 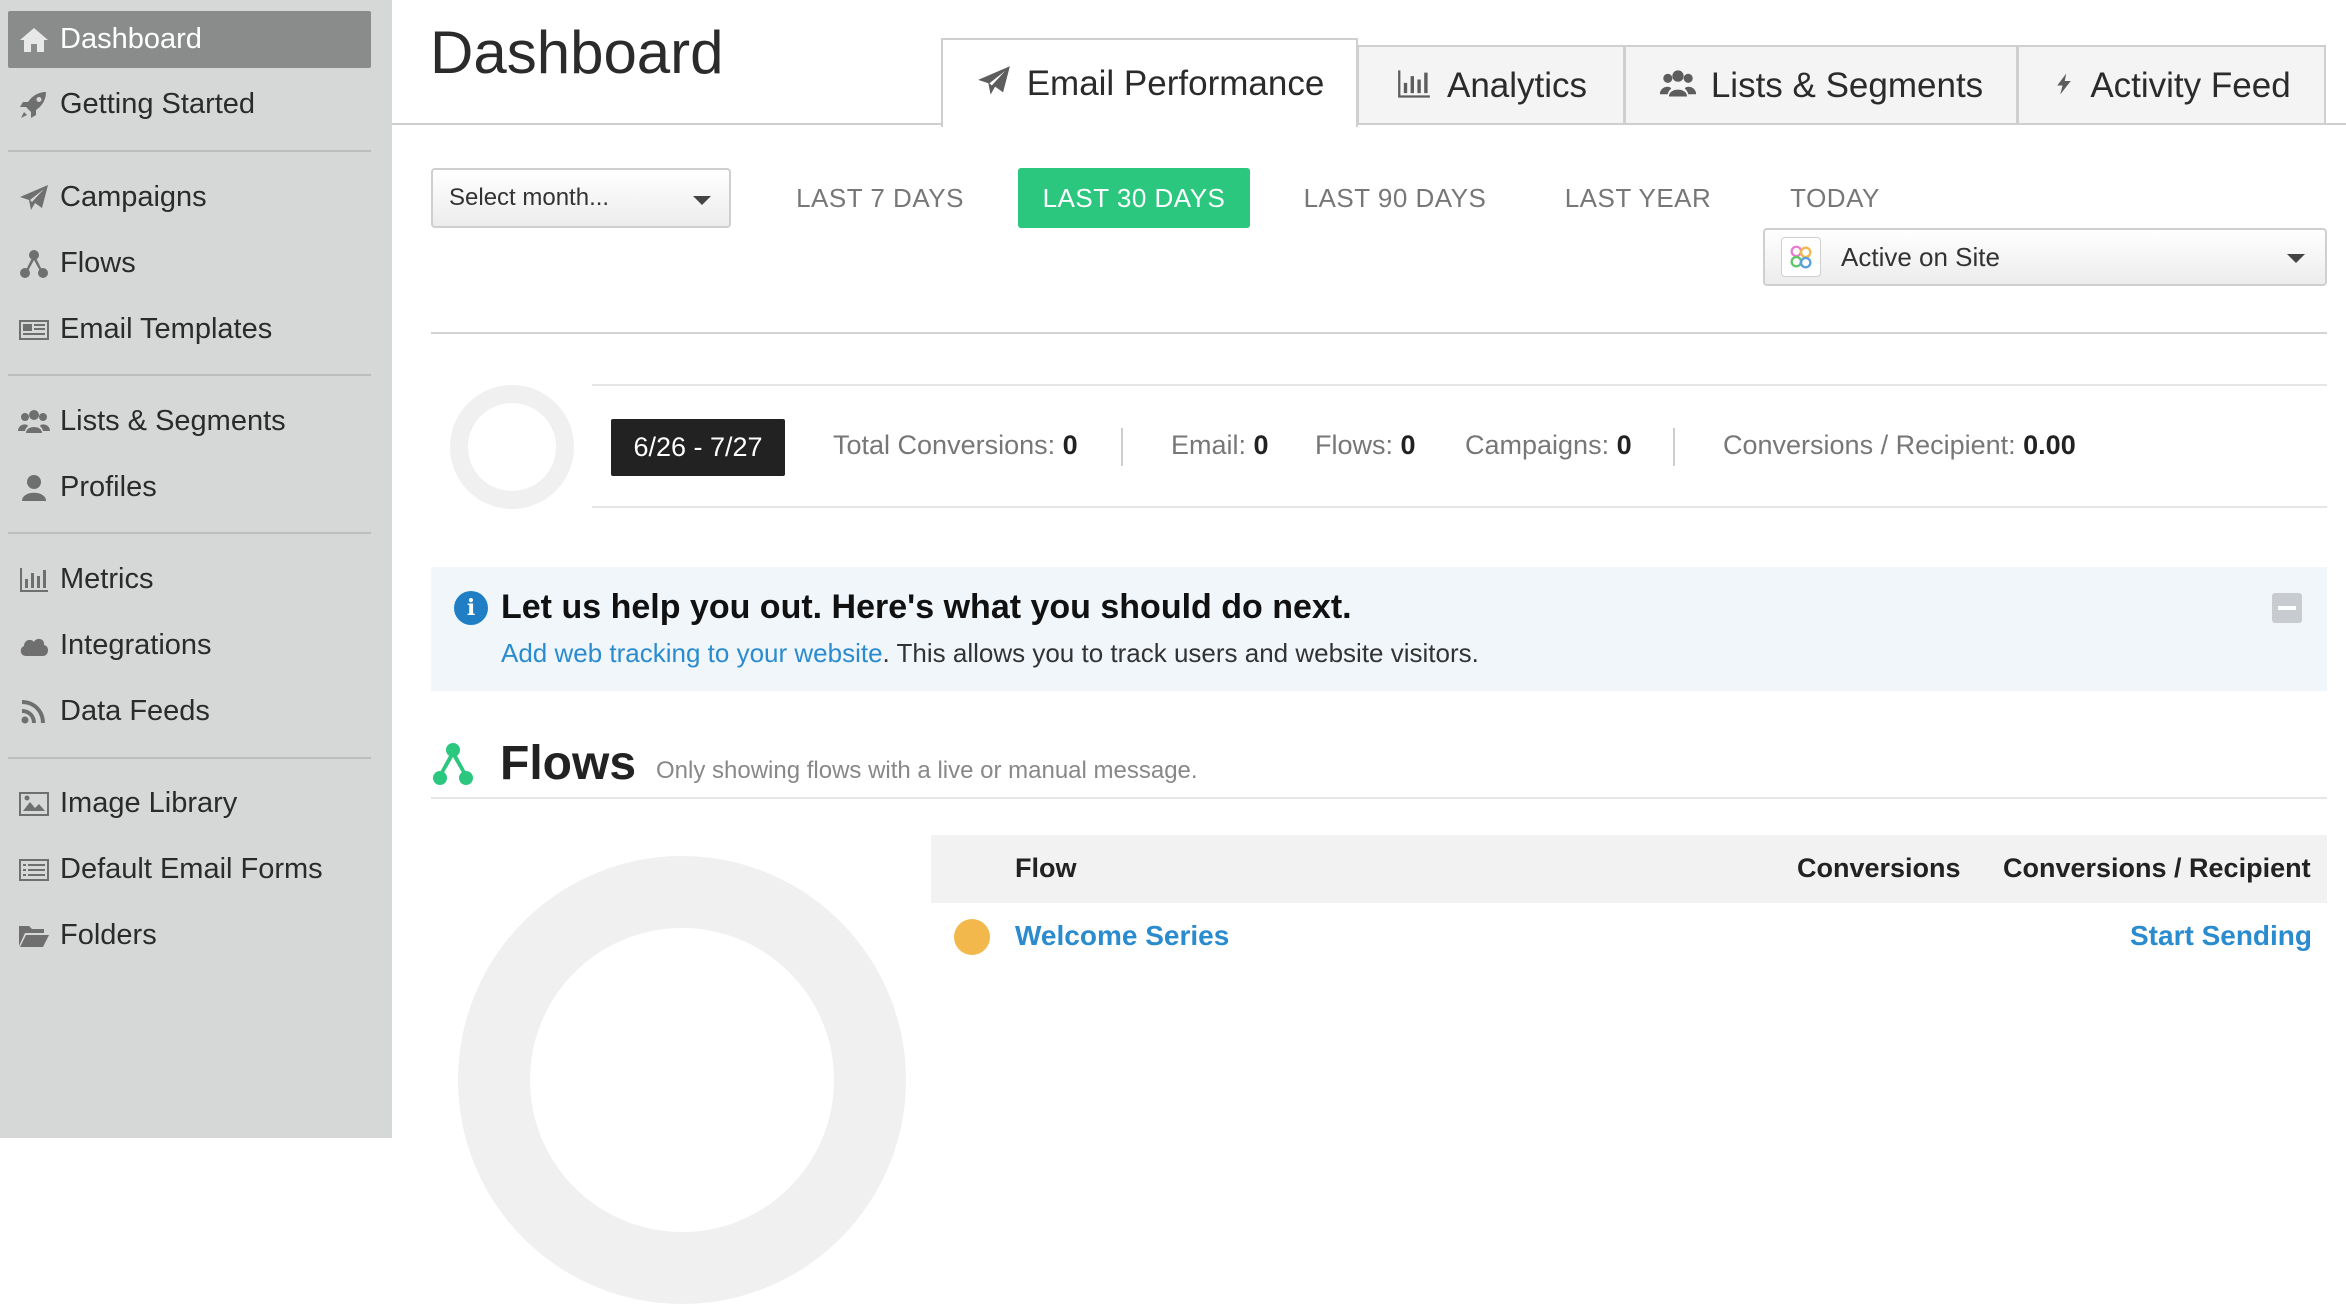 What do you see at coordinates (1209, 445) in the screenshot?
I see `stat-label: Email:` at bounding box center [1209, 445].